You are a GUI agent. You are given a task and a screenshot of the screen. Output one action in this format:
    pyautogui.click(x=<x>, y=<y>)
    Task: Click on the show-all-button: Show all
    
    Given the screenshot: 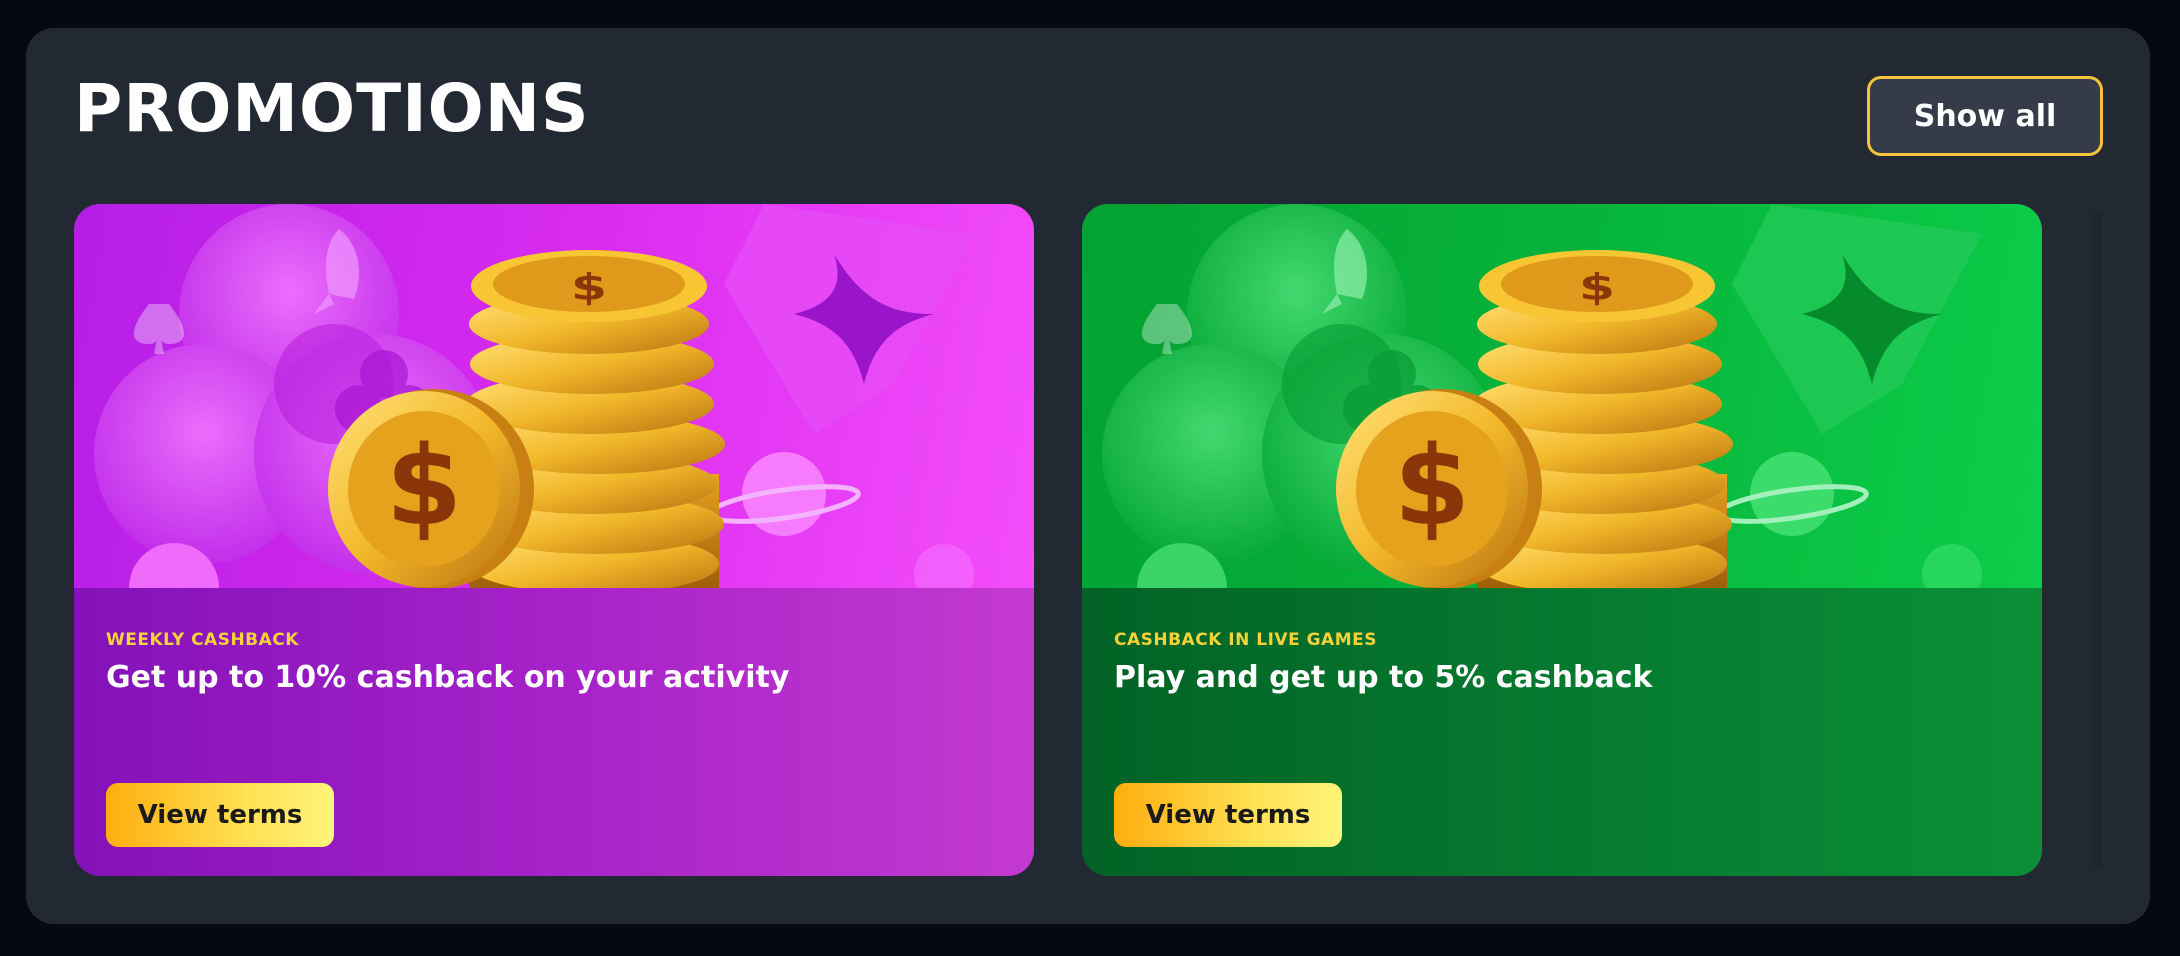 What is the action you would take?
    pyautogui.click(x=1985, y=116)
    